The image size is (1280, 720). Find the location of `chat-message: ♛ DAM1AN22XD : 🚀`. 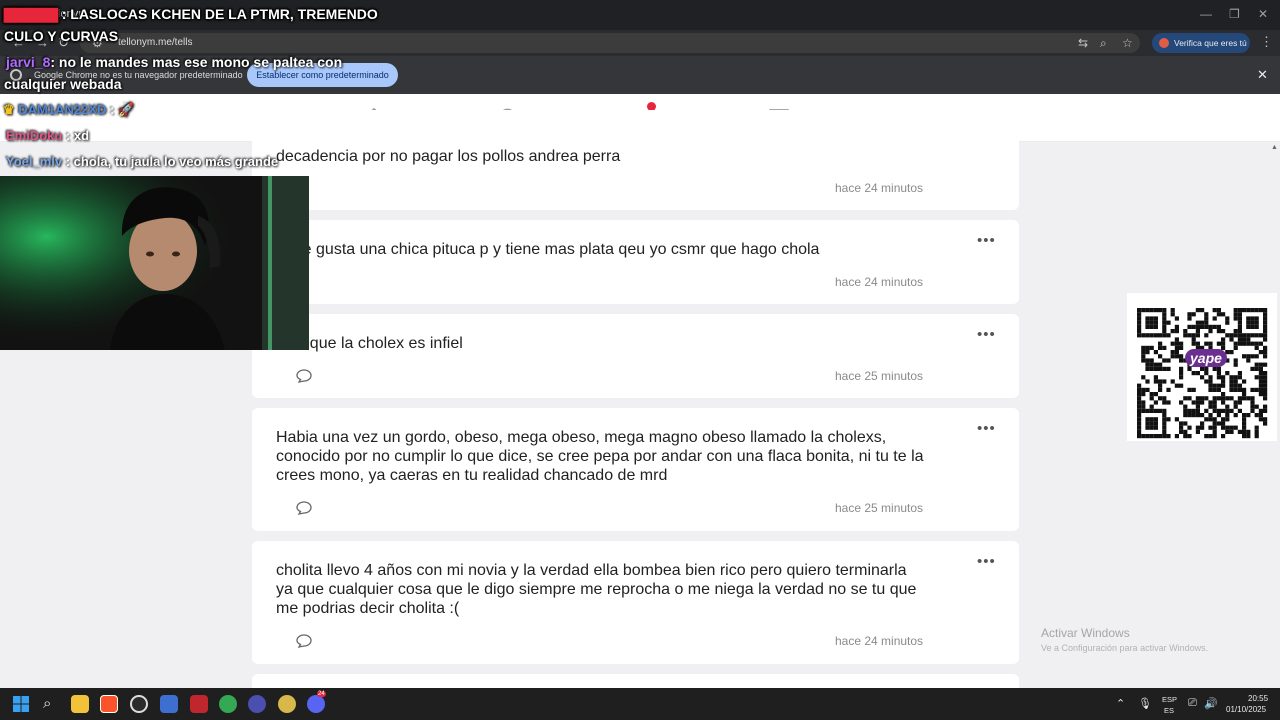

chat-message: ♛ DAM1AN22XD : 🚀 is located at coordinates (68, 110).